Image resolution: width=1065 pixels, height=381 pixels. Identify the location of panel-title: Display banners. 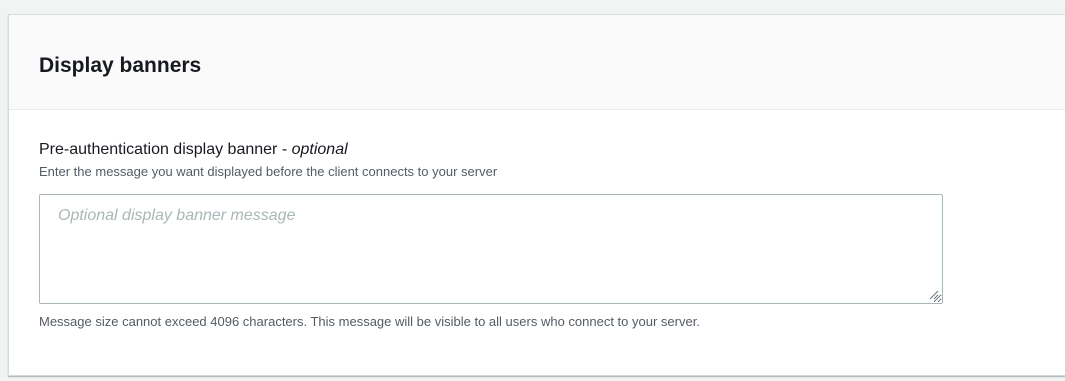
(120, 65).